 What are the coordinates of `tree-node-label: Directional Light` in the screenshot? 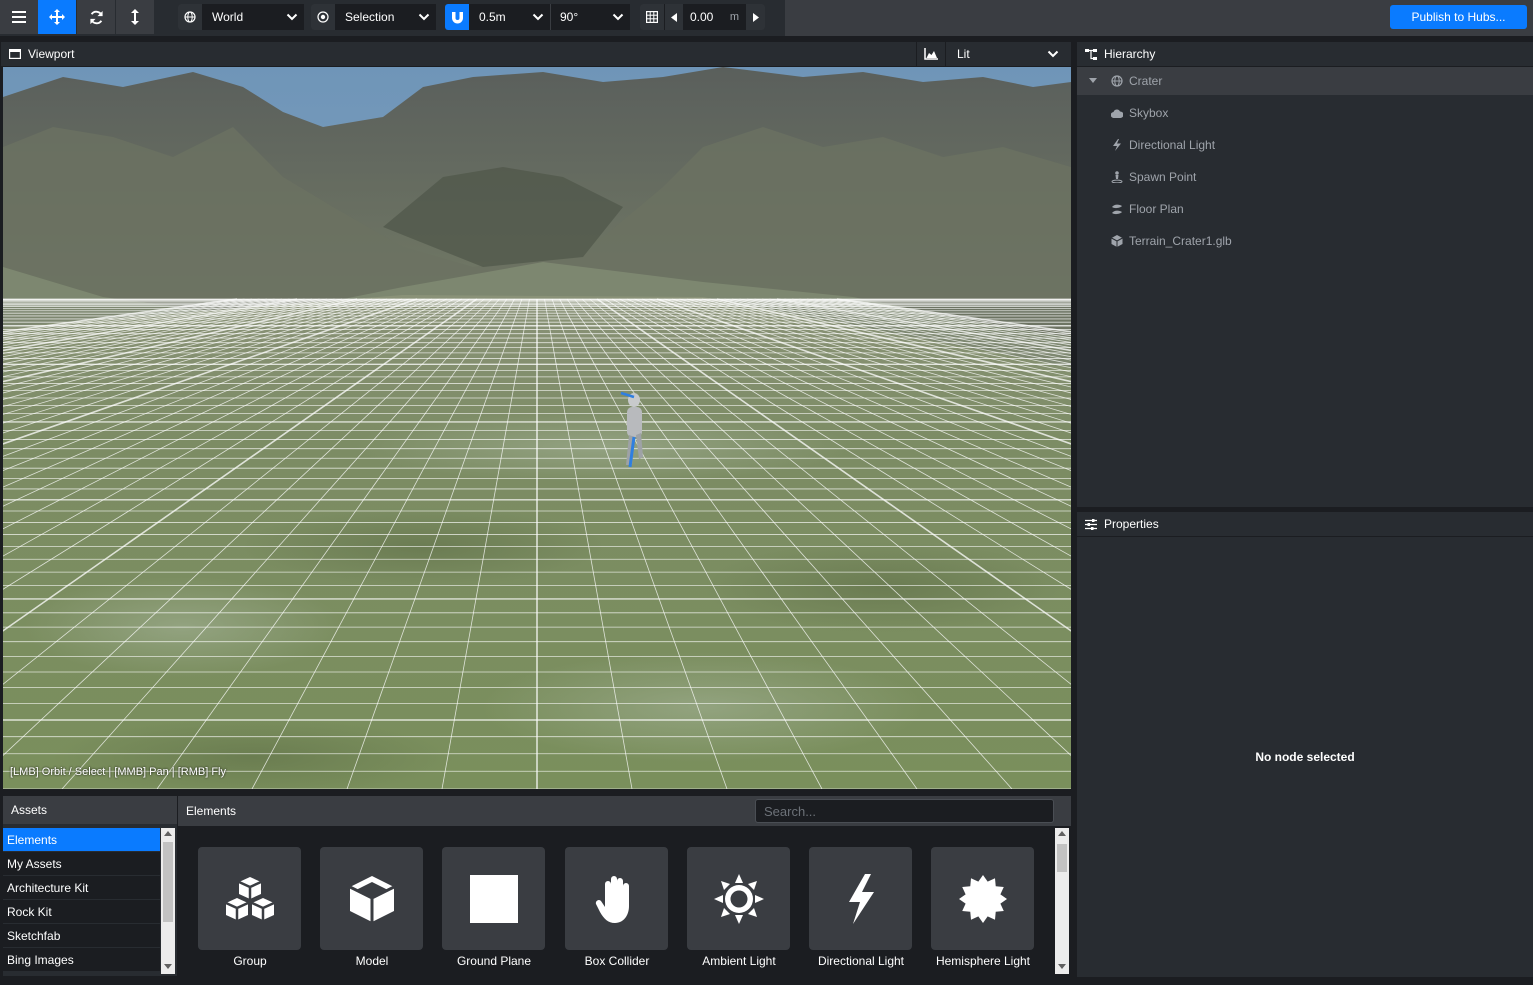 It's located at (1172, 145).